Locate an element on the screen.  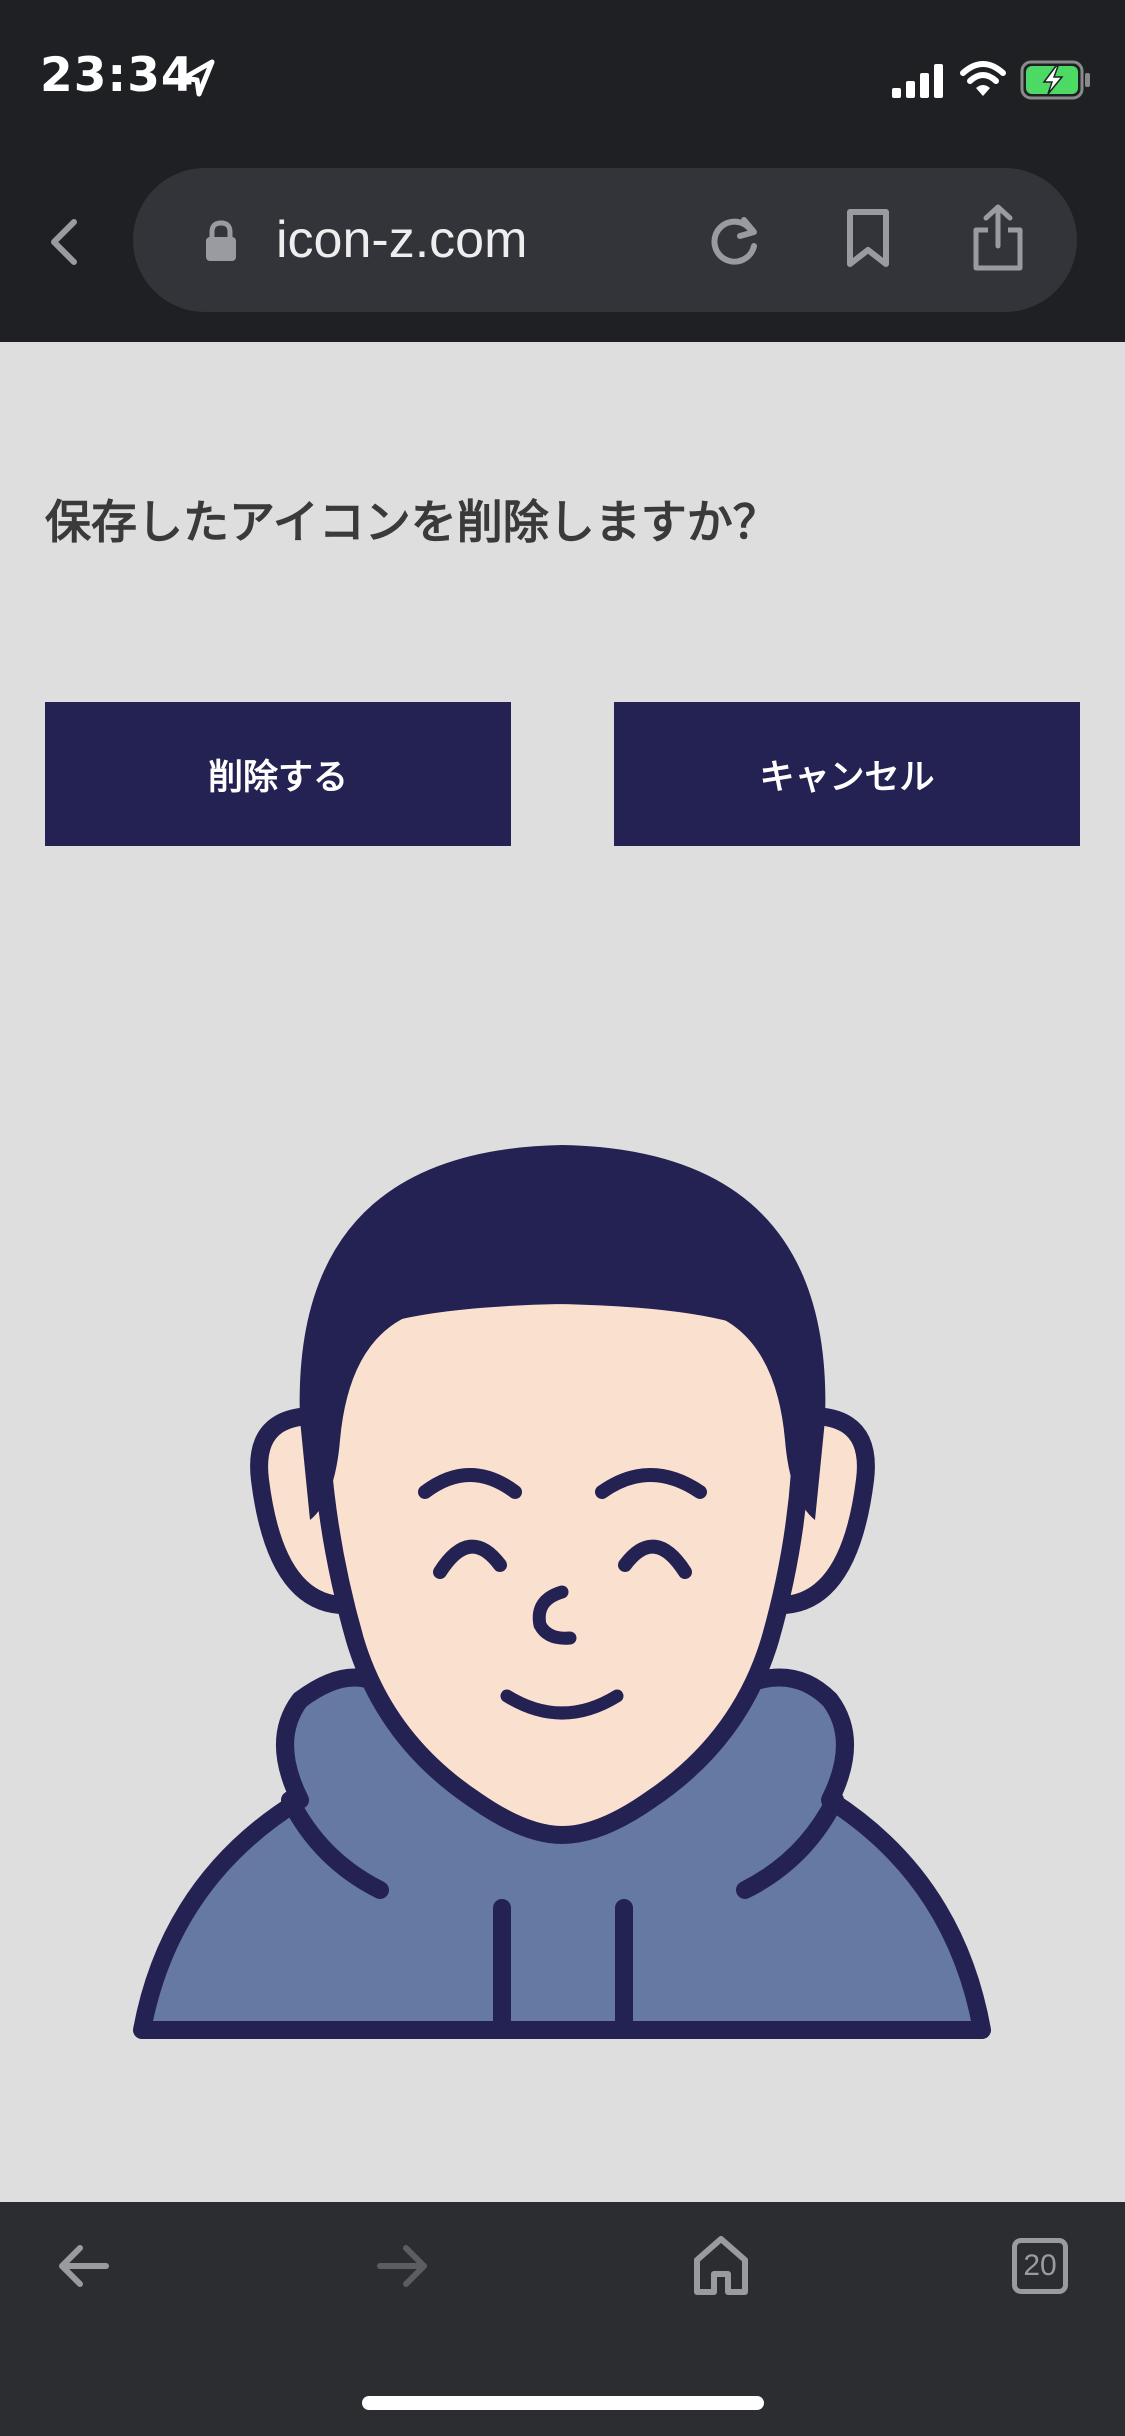
browser-top-chrome: 23:34 icon-z.com is located at coordinates (562, 171).